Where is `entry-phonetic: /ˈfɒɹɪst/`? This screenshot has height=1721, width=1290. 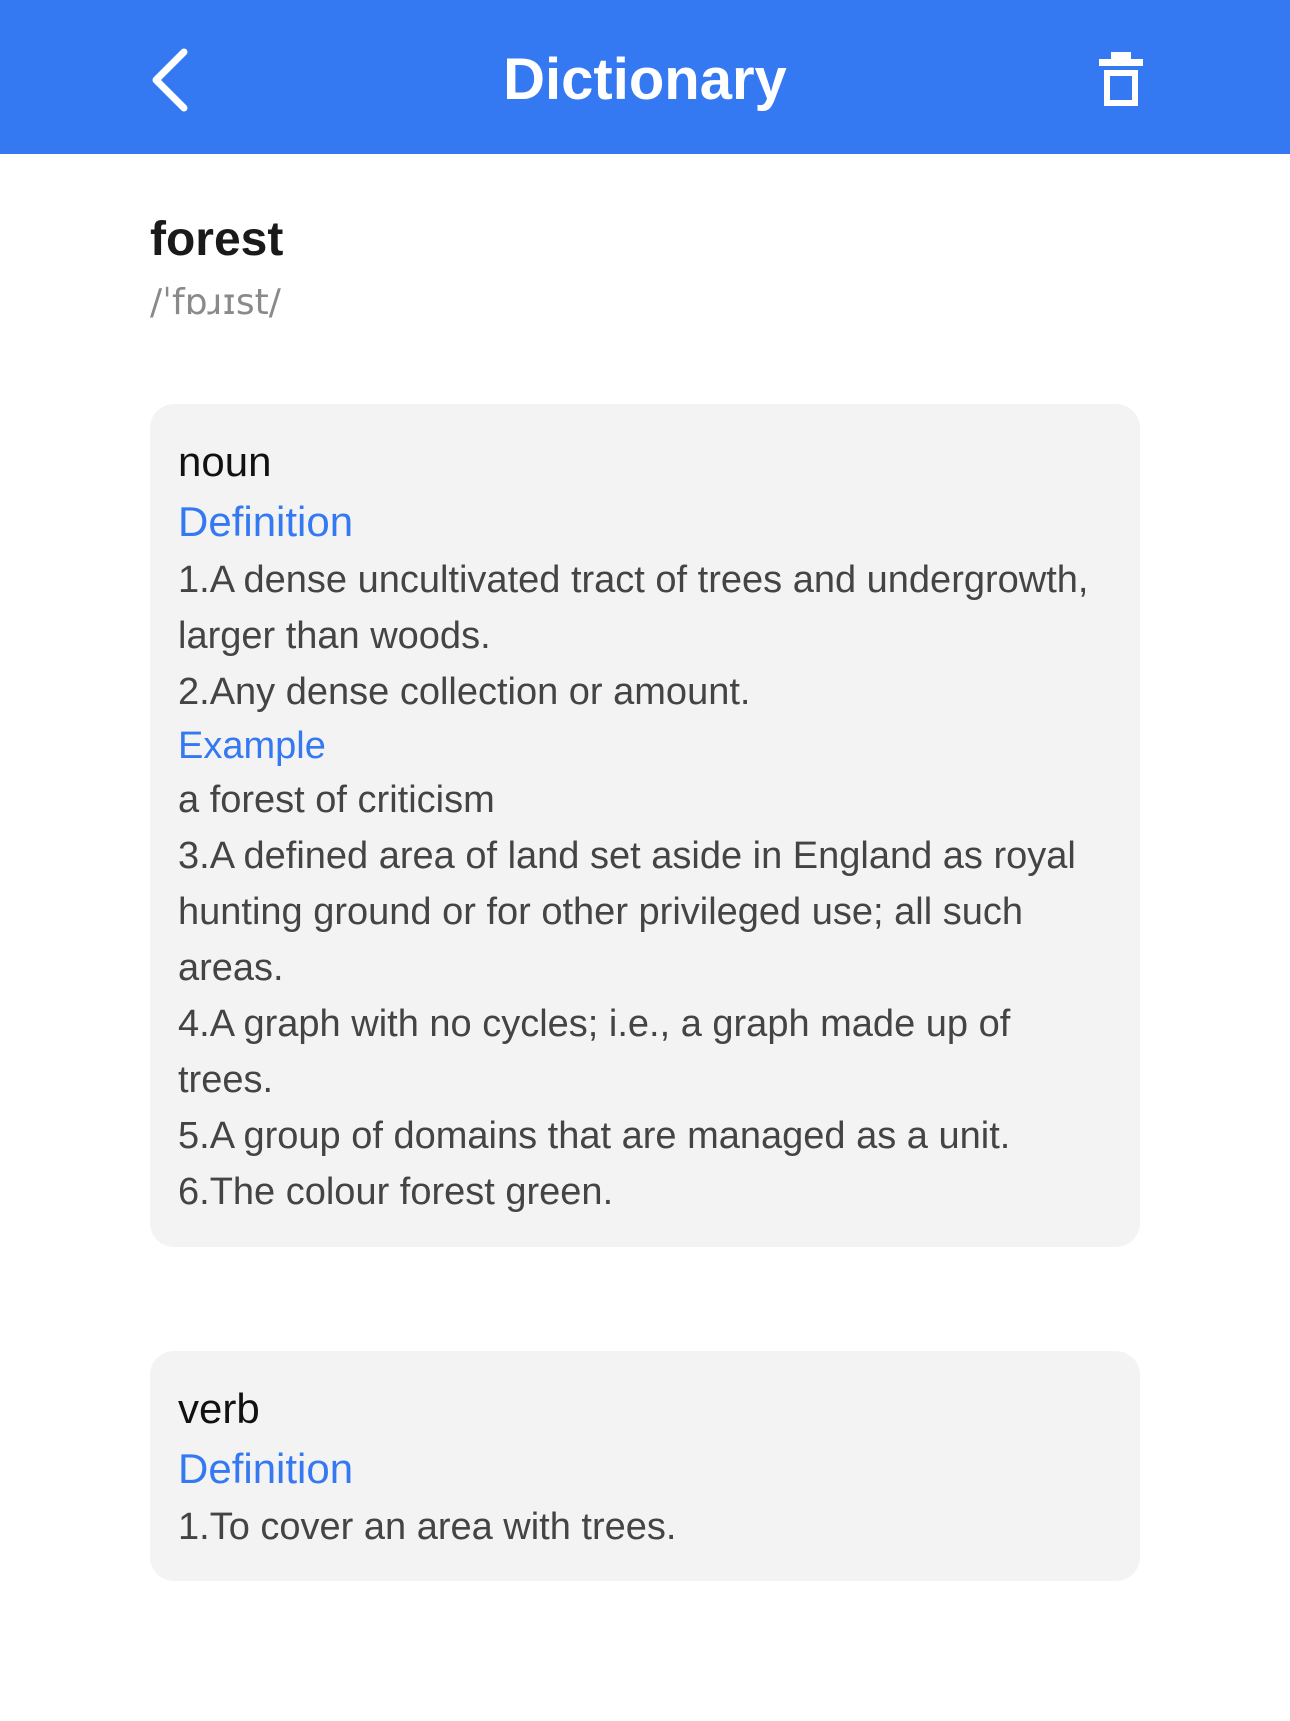 entry-phonetic: /ˈfɒɹɪst/ is located at coordinates (215, 302).